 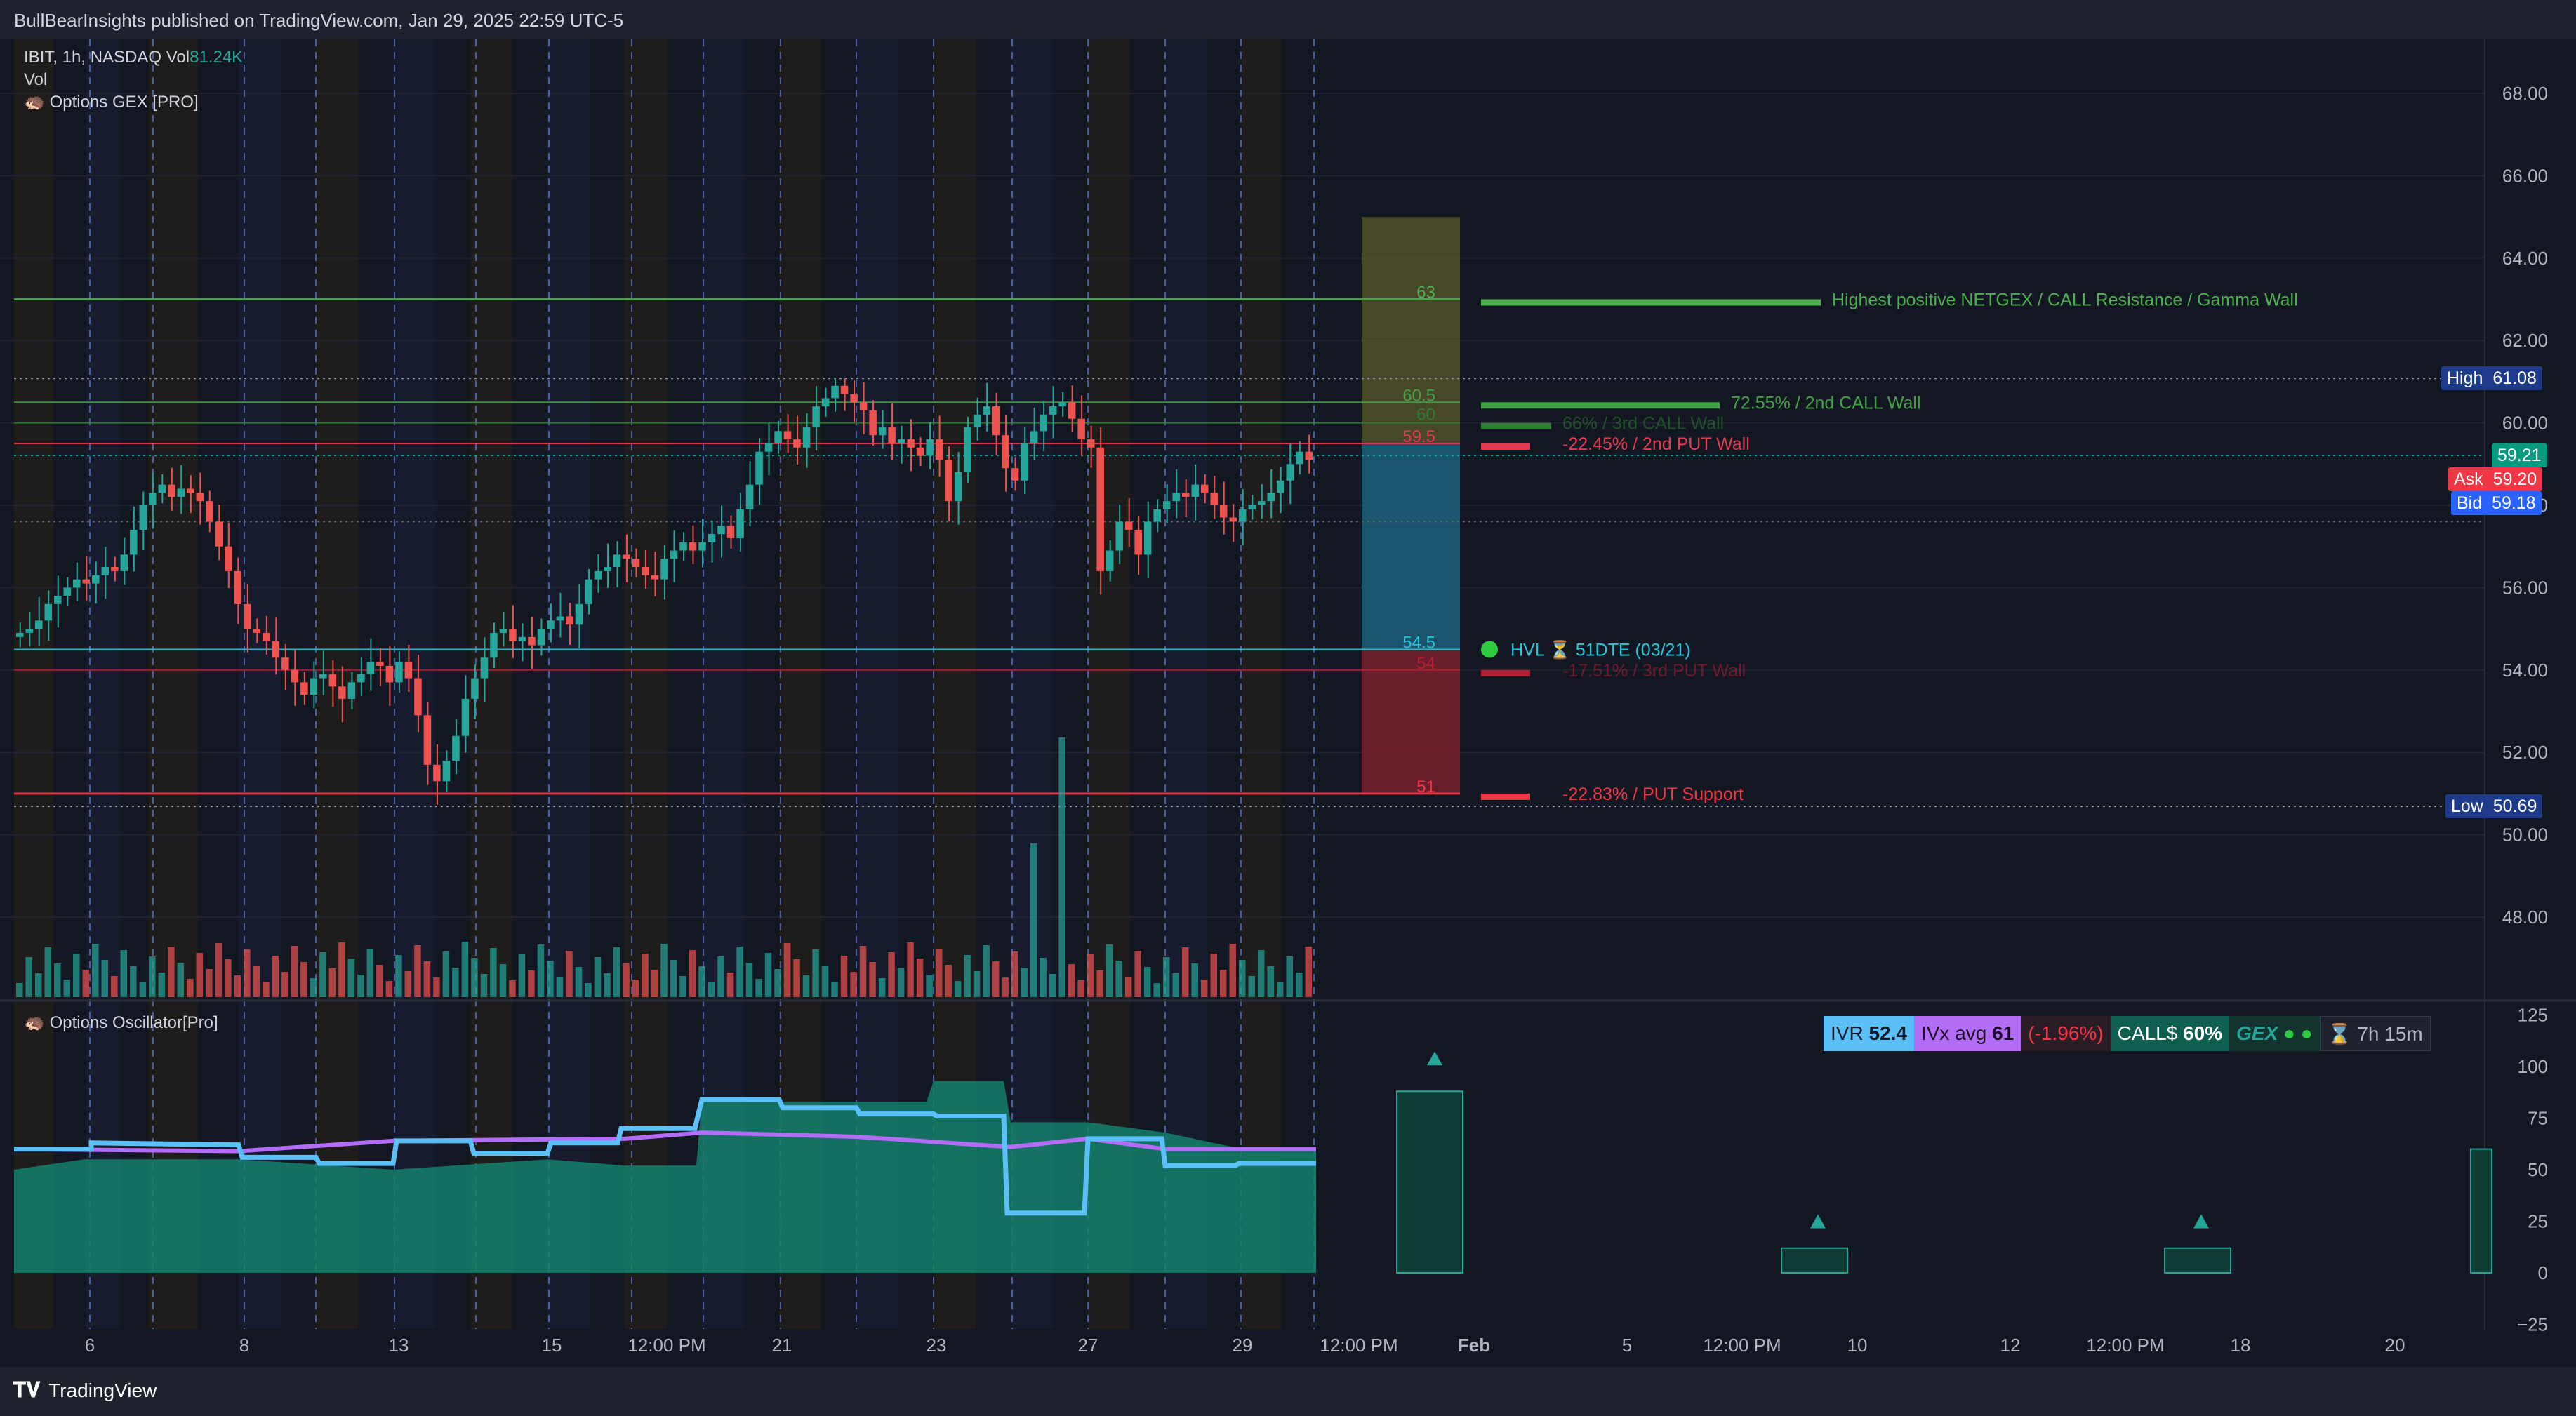 I want to click on indicator-name: Options GEX [PRO], so click(x=125, y=102).